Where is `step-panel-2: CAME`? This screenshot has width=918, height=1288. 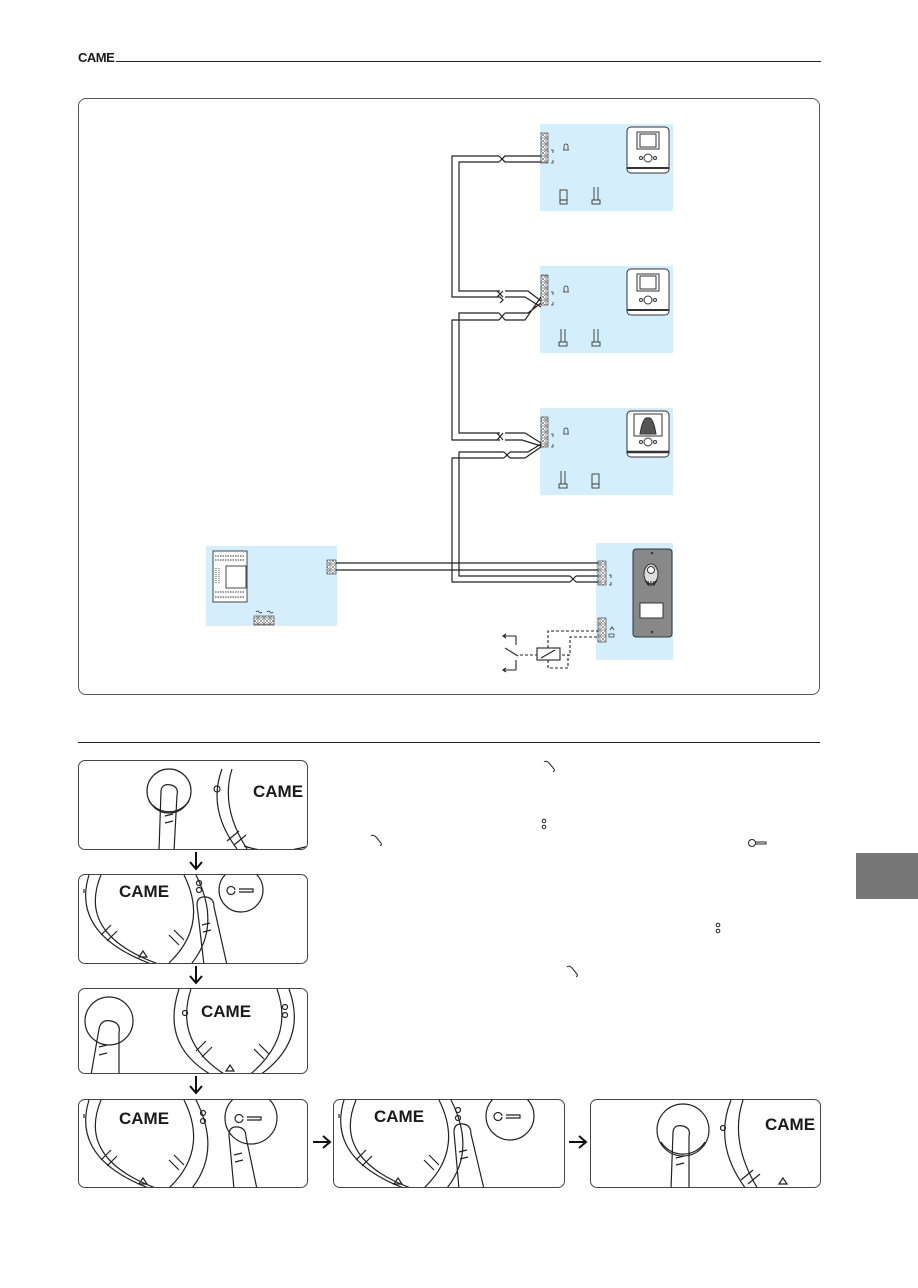
step-panel-2: CAME is located at coordinates (193, 919).